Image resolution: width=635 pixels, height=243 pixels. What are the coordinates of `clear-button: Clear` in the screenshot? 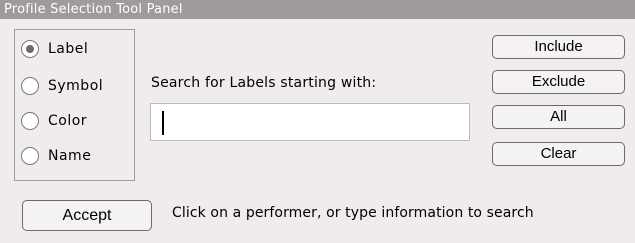 It's located at (558, 154).